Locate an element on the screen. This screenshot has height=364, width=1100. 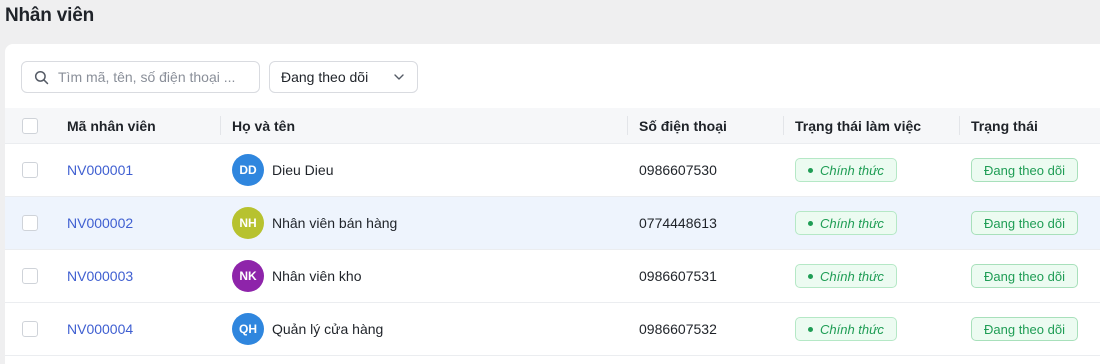
employee-code-link: NV000003 is located at coordinates (100, 276).